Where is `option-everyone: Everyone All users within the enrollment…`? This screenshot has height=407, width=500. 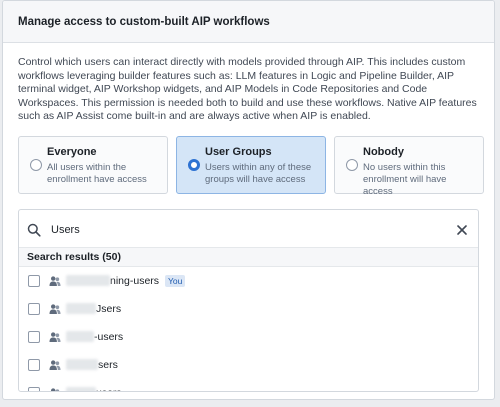
option-everyone: Everyone All users within the enrollment… is located at coordinates (93, 164).